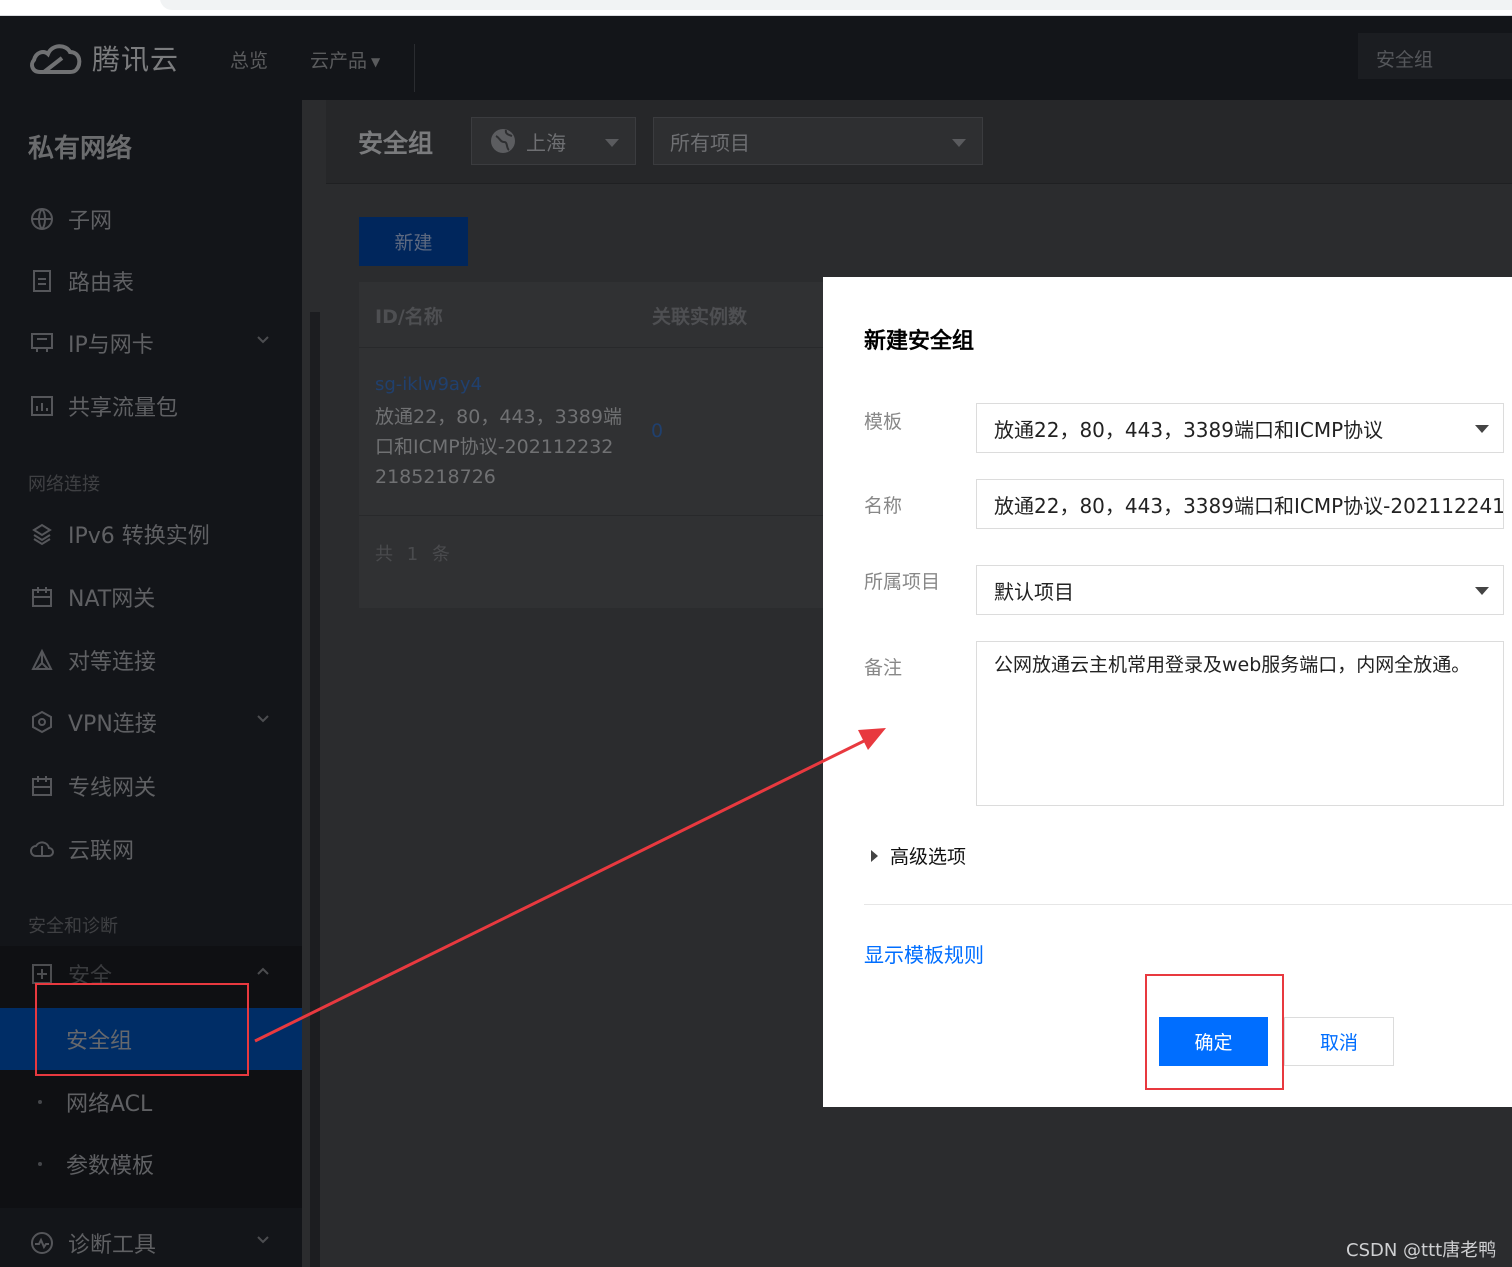 This screenshot has height=1267, width=1512. I want to click on region-select: 上海, so click(553, 141).